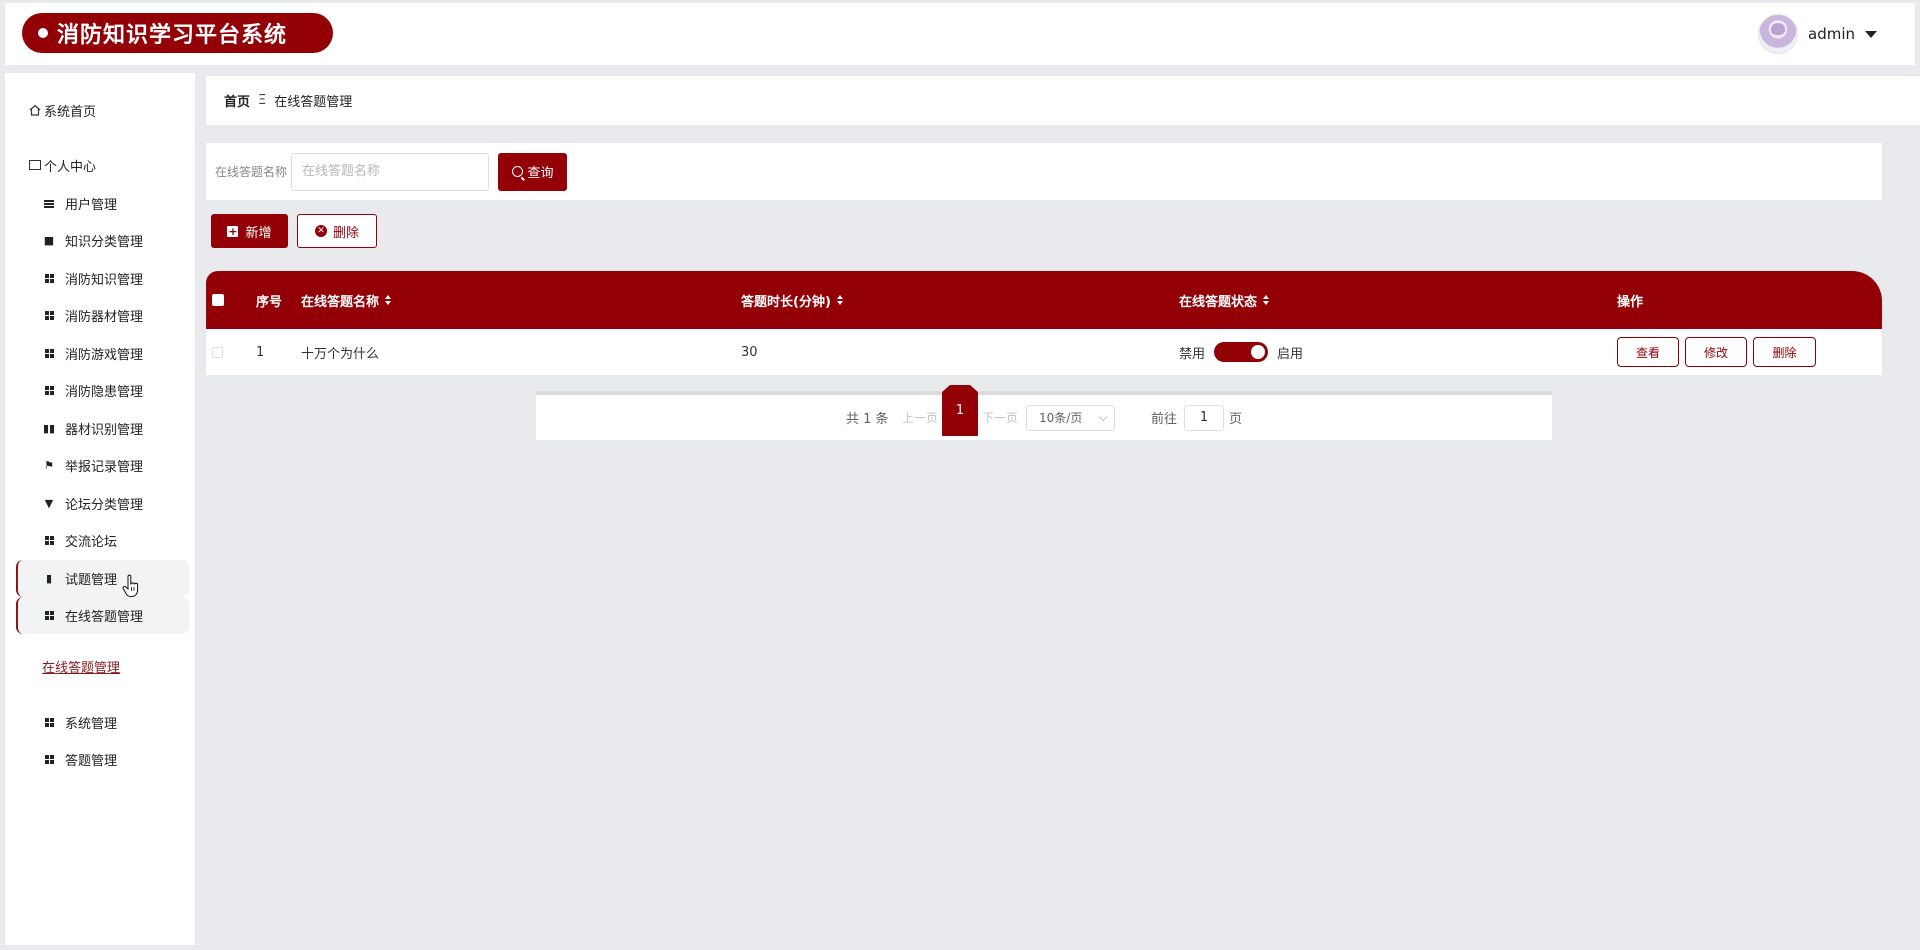 The height and width of the screenshot is (950, 1920). What do you see at coordinates (1784, 352) in the screenshot?
I see `delete-button: 删除` at bounding box center [1784, 352].